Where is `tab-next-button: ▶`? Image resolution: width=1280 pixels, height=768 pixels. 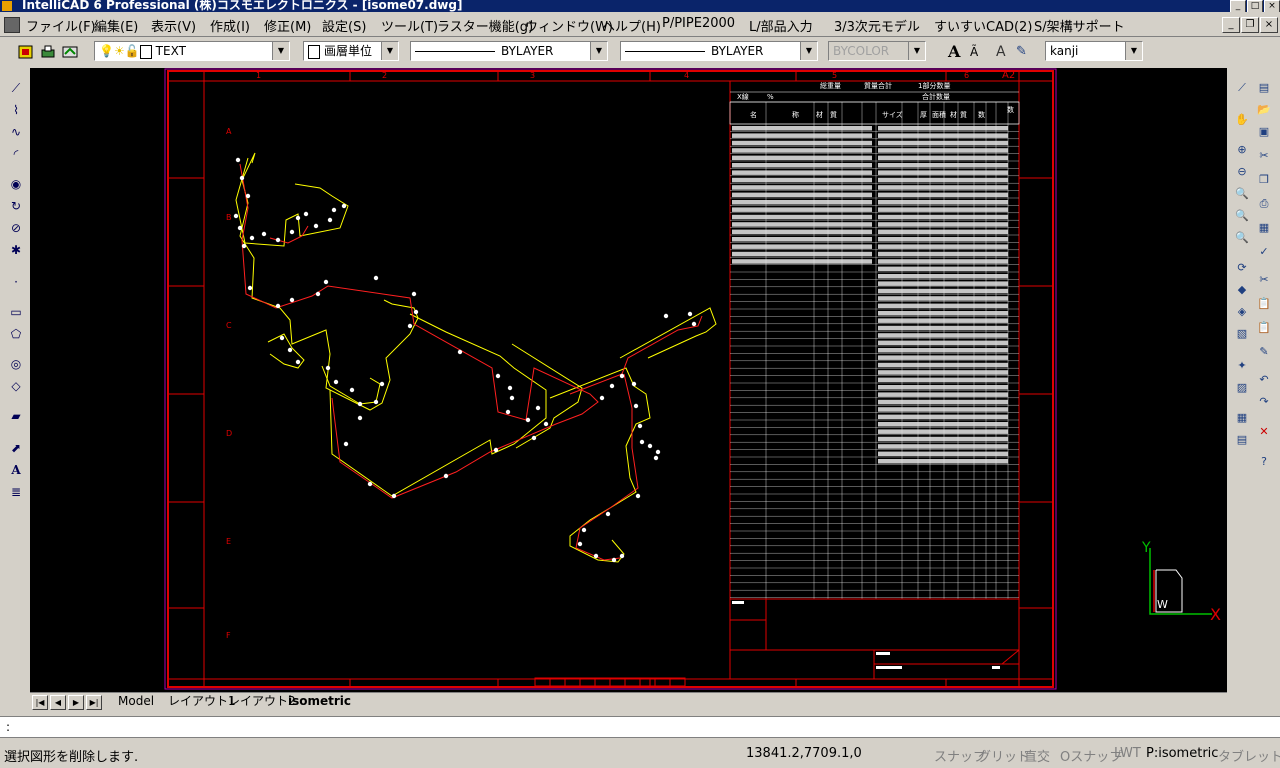
tab-next-button: ▶ is located at coordinates (76, 702).